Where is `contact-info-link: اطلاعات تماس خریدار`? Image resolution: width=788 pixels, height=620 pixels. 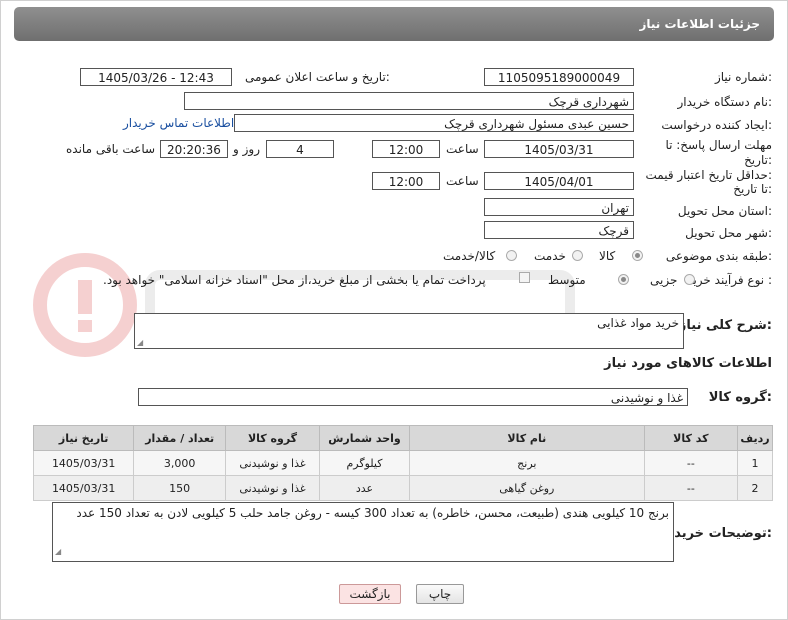 contact-info-link: اطلاعات تماس خریدار is located at coordinates (178, 123).